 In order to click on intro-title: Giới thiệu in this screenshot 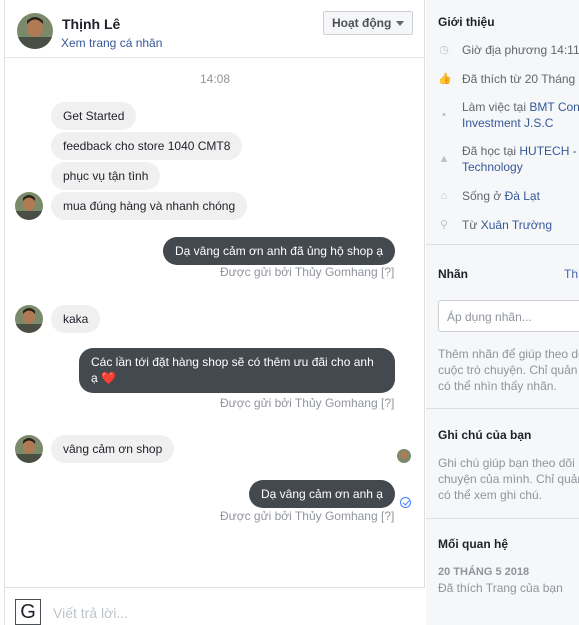, I will do `click(466, 22)`.